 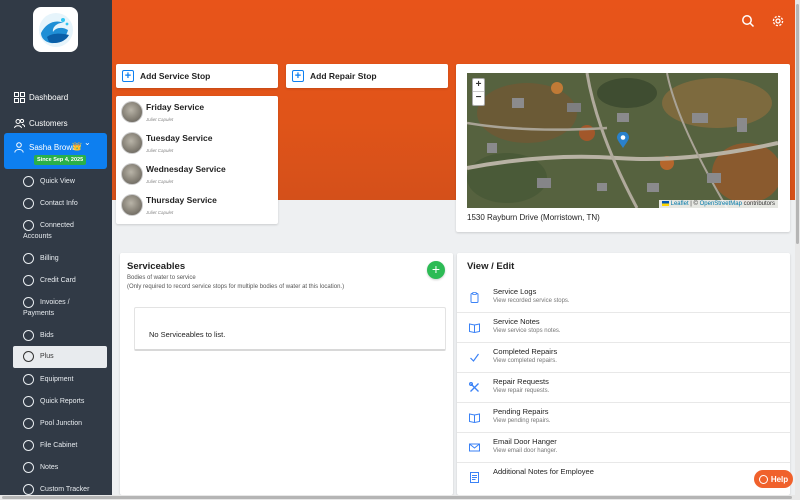 I want to click on attrib-tail: contributors, so click(x=758, y=204).